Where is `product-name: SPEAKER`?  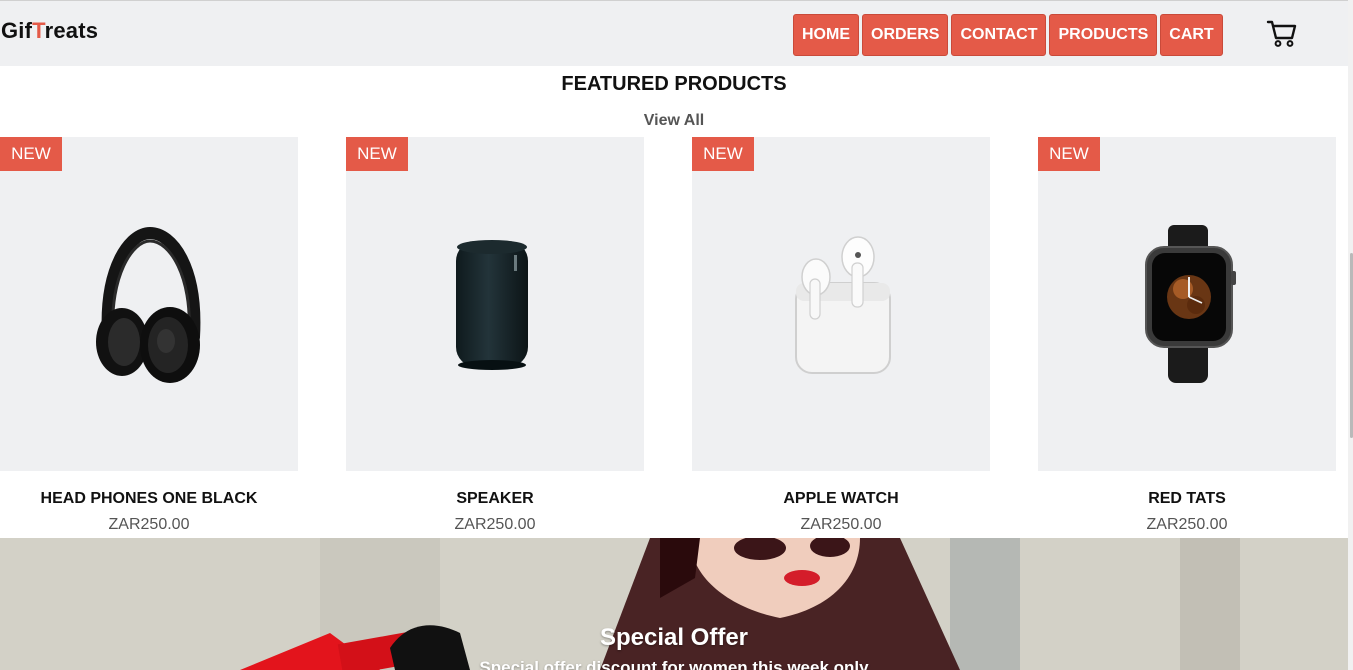 product-name: SPEAKER is located at coordinates (495, 499).